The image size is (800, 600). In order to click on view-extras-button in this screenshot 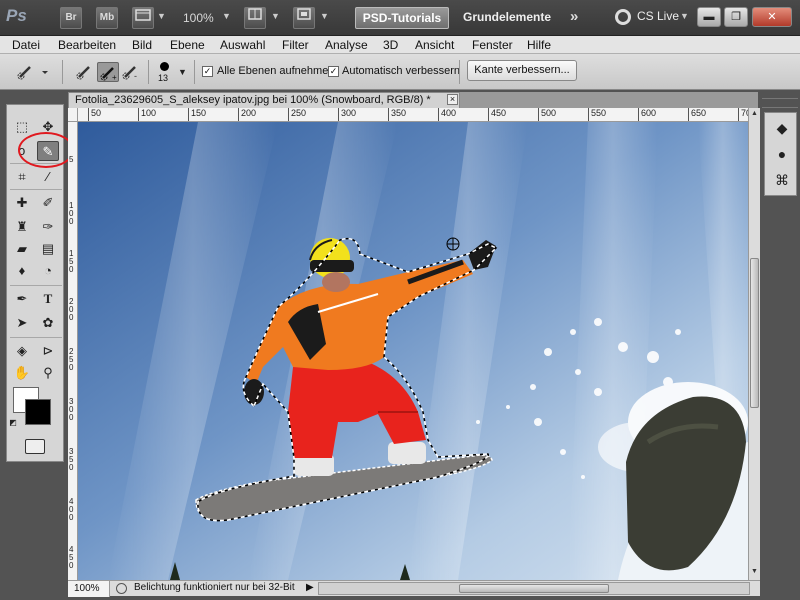, I will do `click(143, 18)`.